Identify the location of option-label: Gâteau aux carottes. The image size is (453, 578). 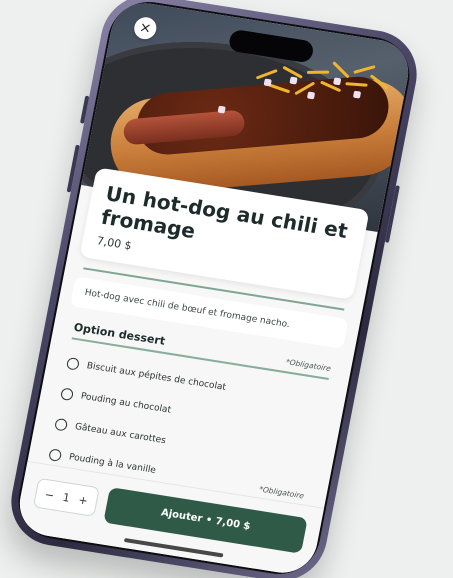
(120, 433).